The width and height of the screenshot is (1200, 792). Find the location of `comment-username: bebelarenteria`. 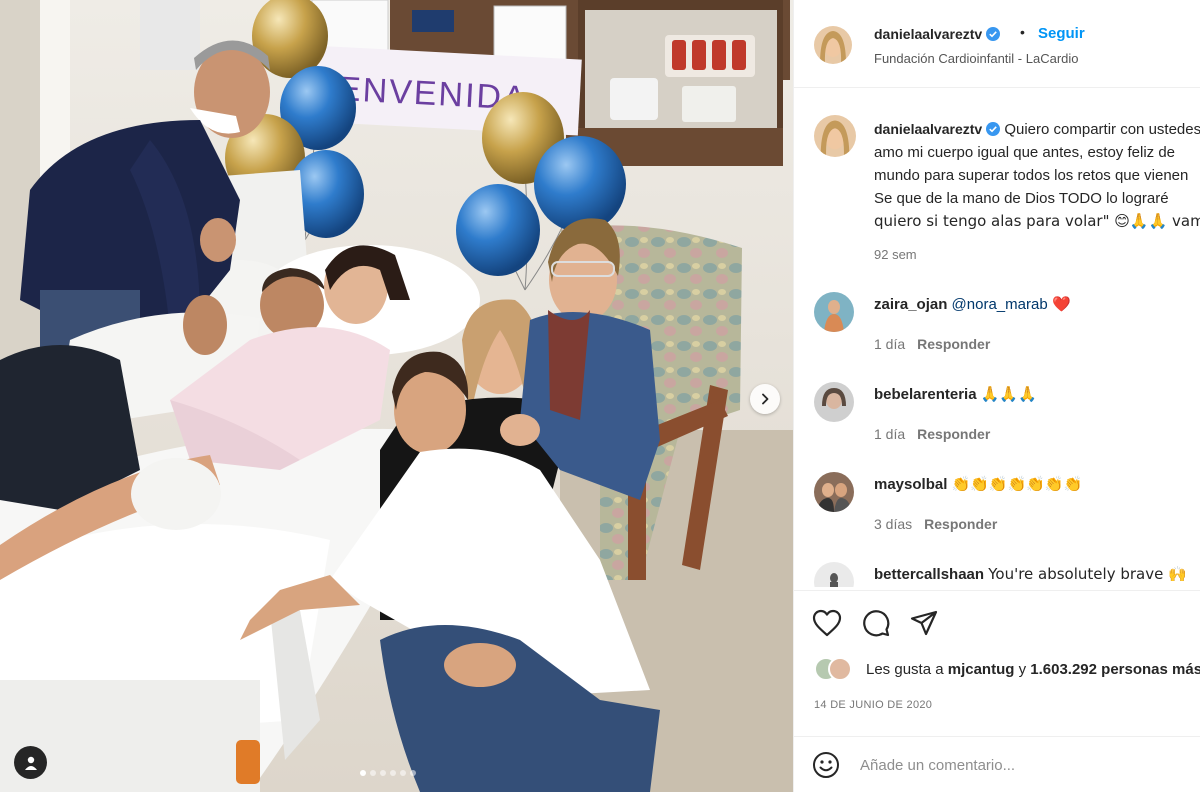

comment-username: bebelarenteria is located at coordinates (925, 394).